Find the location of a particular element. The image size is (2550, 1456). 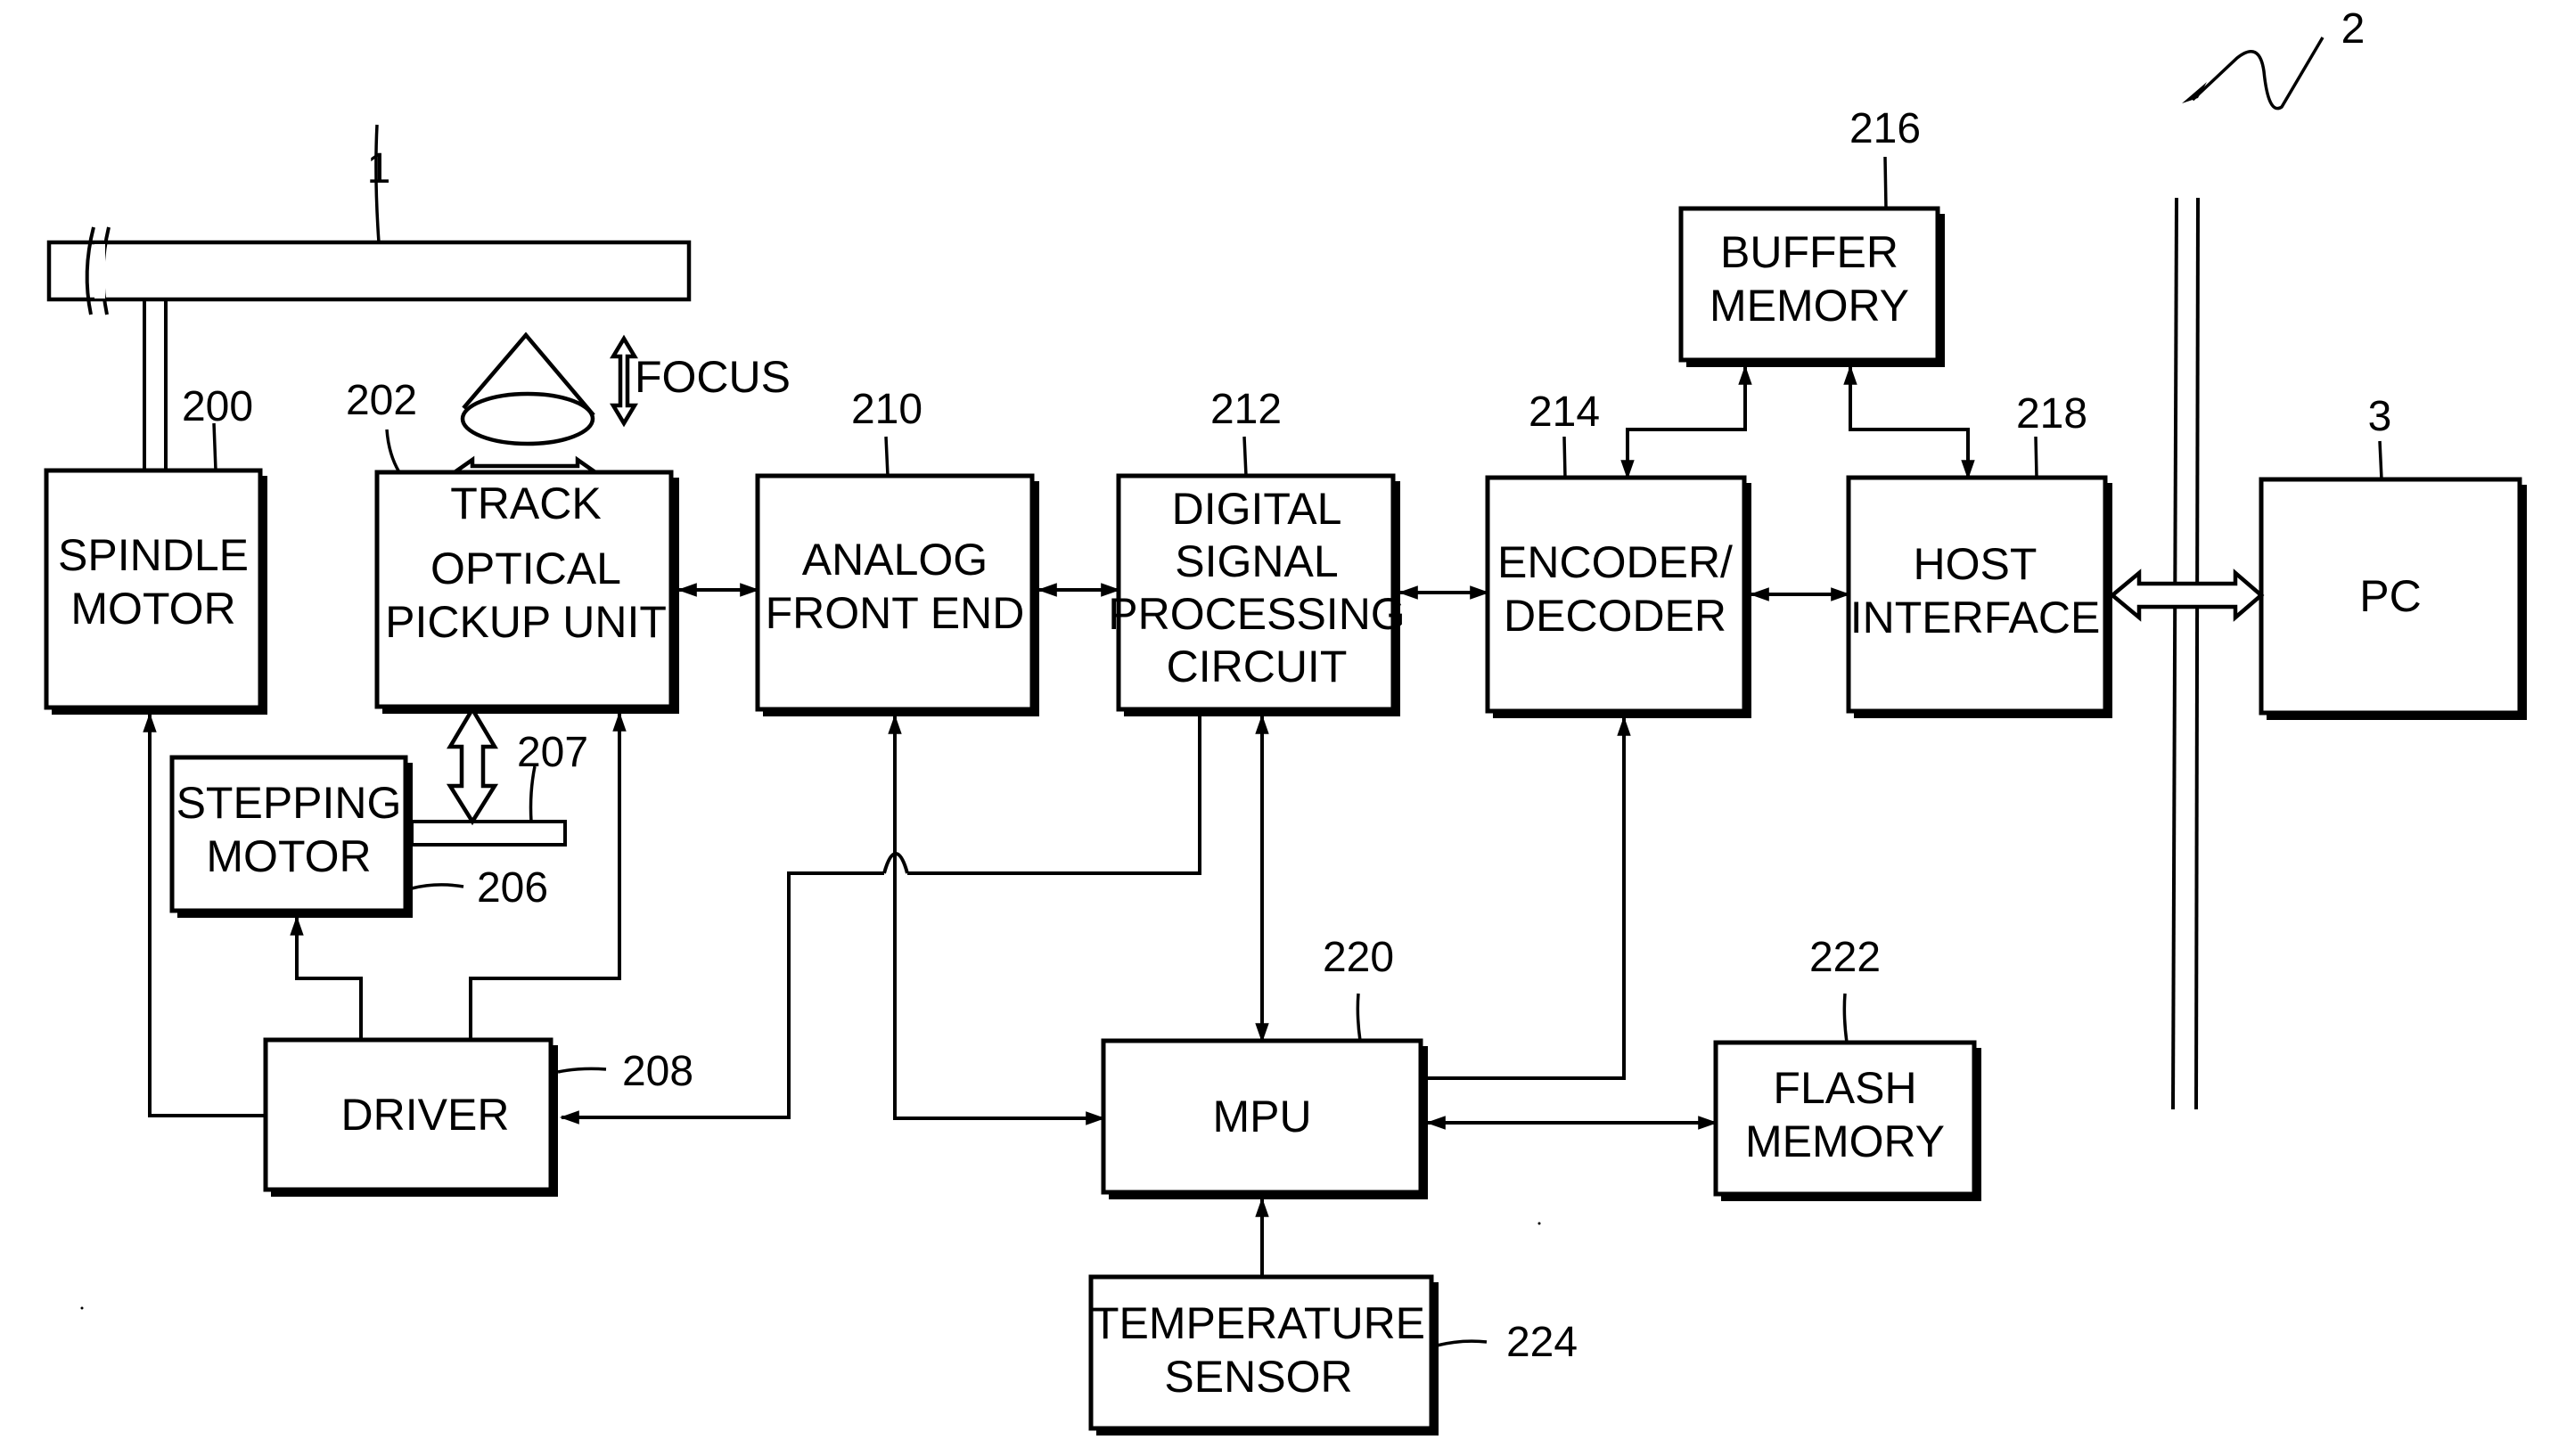

host-if-line-2: INTERFACE is located at coordinates (1976, 617).